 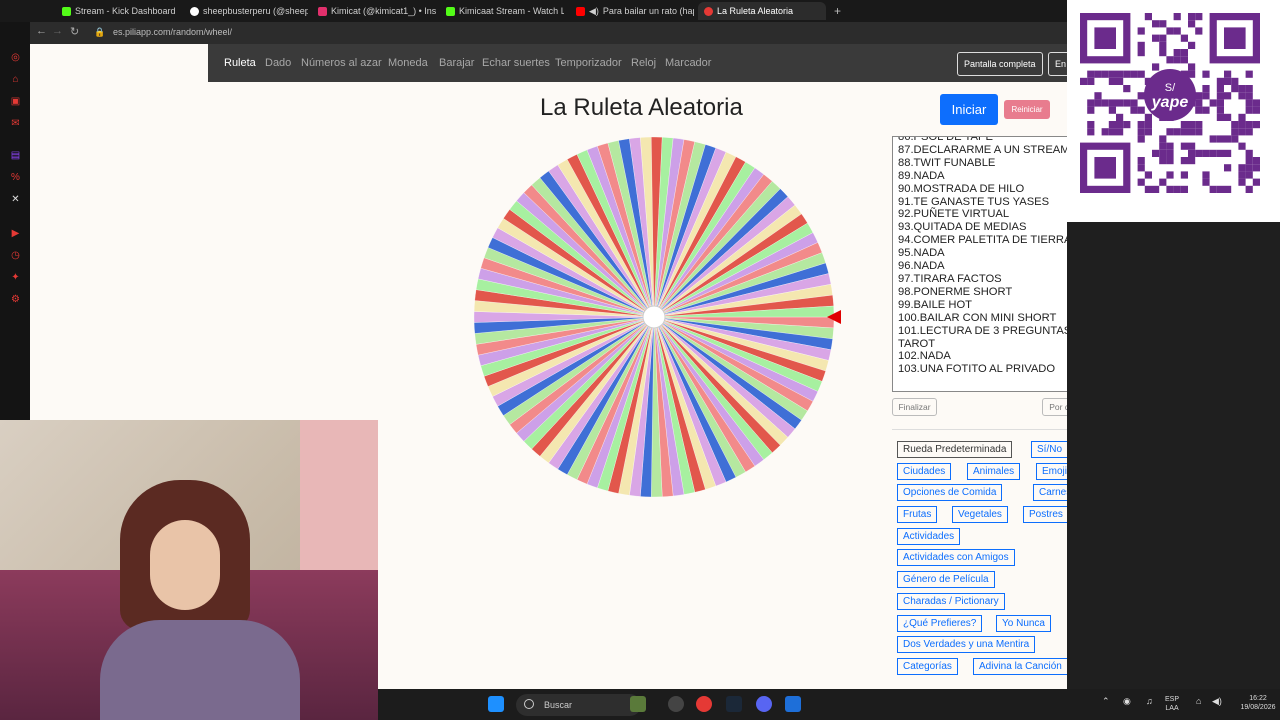 I want to click on windows-start-icon, so click(x=496, y=704).